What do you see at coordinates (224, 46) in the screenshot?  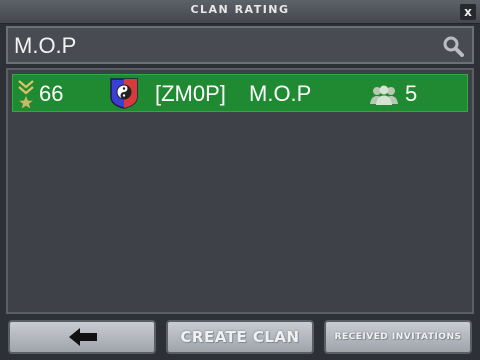 I see `search-input` at bounding box center [224, 46].